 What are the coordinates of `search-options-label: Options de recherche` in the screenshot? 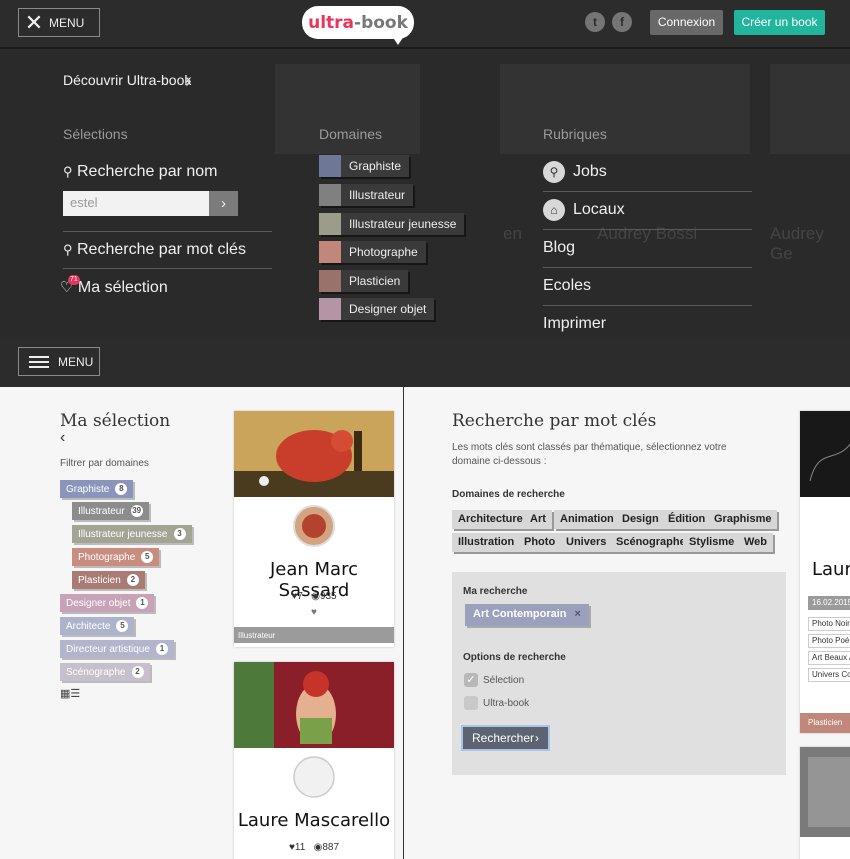 It's located at (514, 657).